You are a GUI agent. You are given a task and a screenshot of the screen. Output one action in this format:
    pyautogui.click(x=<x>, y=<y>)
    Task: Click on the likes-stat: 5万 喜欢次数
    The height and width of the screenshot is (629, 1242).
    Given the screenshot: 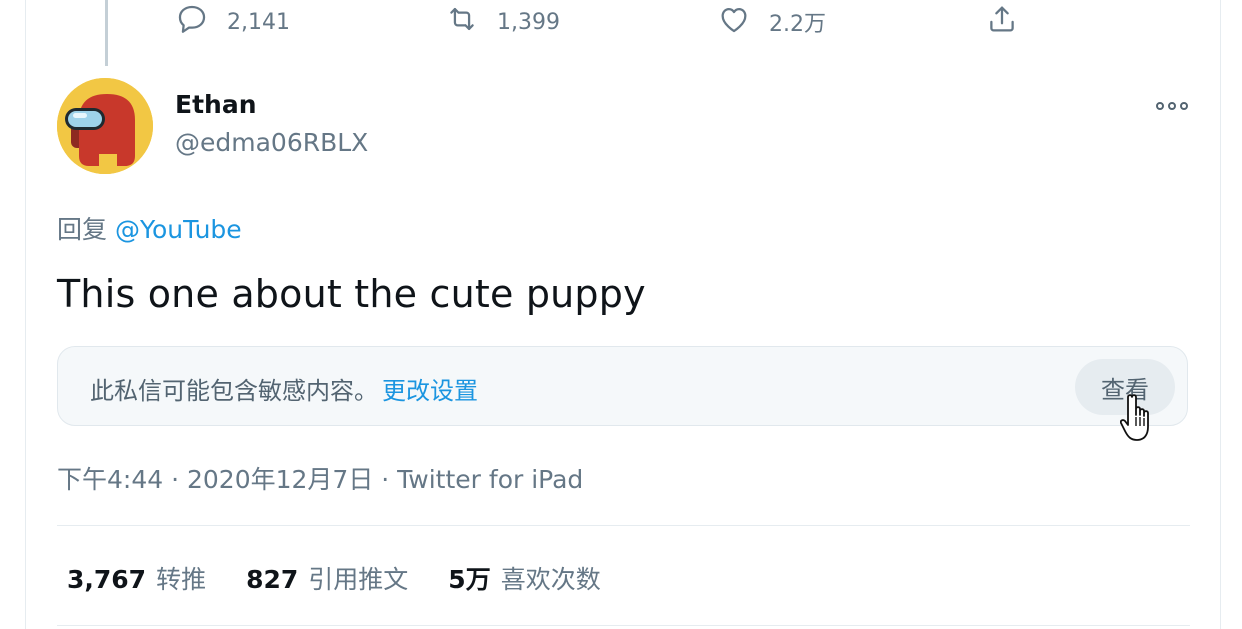 What is the action you would take?
    pyautogui.click(x=524, y=578)
    